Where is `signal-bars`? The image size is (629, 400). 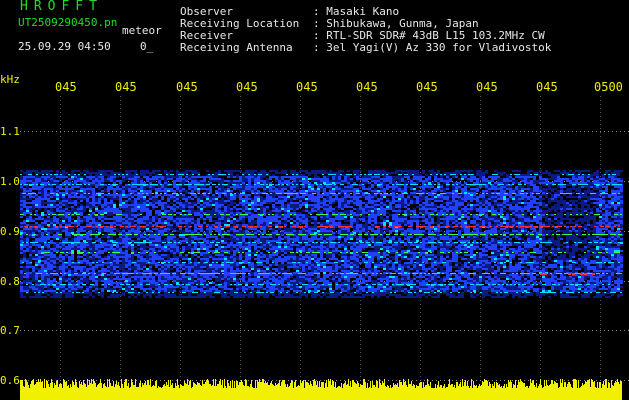
signal-bars is located at coordinates (321, 389).